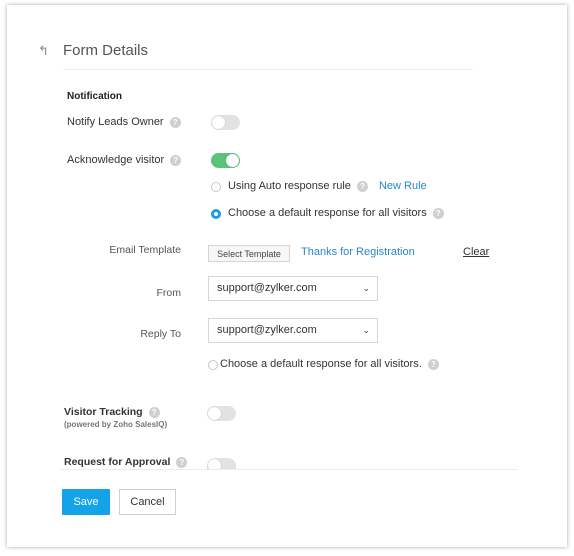 The image size is (574, 556). I want to click on default-response-radio, so click(216, 214).